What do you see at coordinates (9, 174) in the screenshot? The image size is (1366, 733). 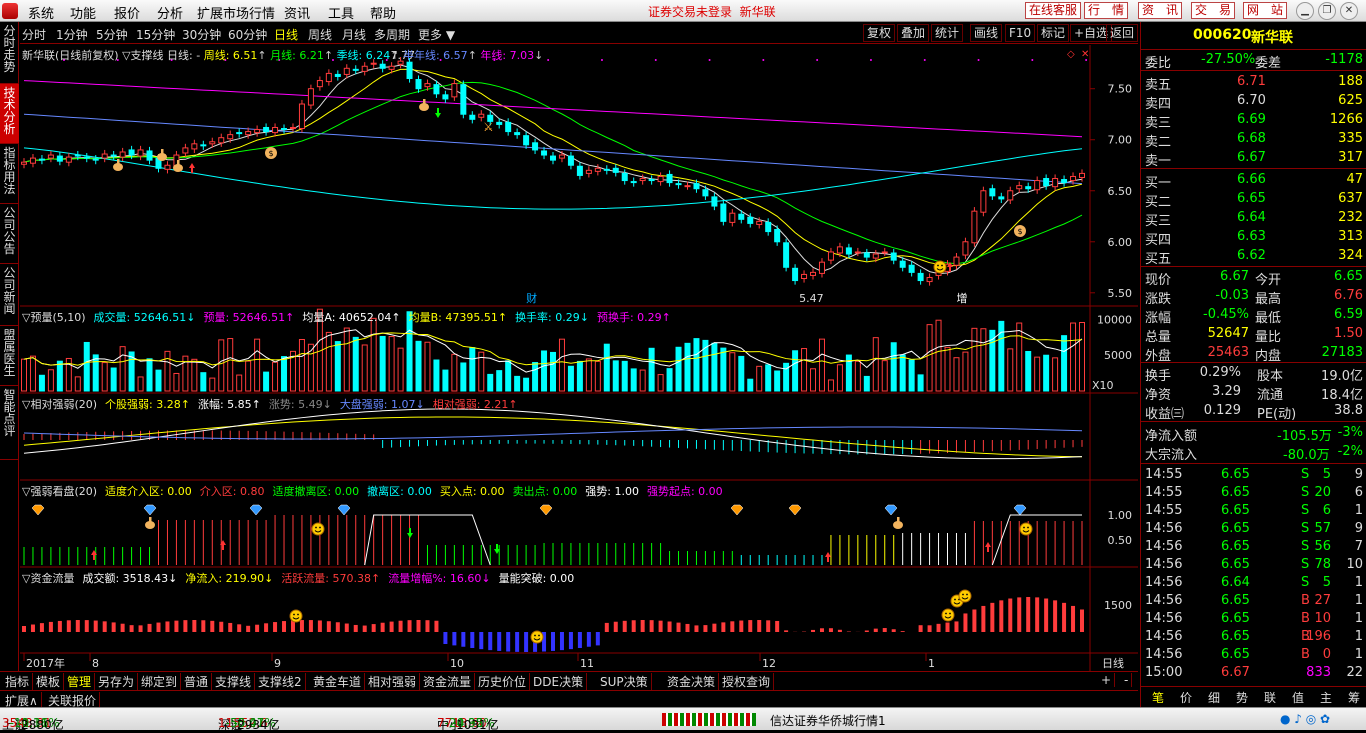 I see `tab-indicator-usage: 指标用法` at bounding box center [9, 174].